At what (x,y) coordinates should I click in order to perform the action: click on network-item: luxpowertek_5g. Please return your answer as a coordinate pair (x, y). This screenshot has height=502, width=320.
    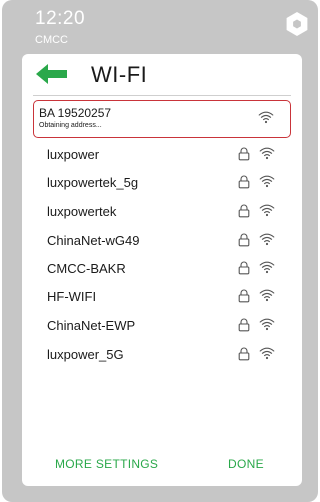
    Looking at the image, I should click on (162, 183).